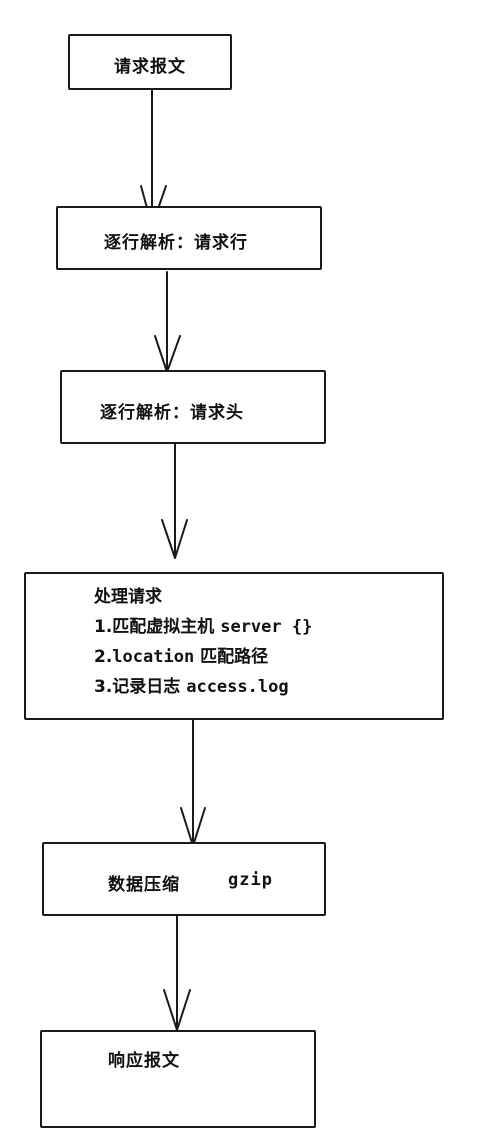  I want to click on process-step-1-text: 1.匹配虚拟主机, so click(157, 627).